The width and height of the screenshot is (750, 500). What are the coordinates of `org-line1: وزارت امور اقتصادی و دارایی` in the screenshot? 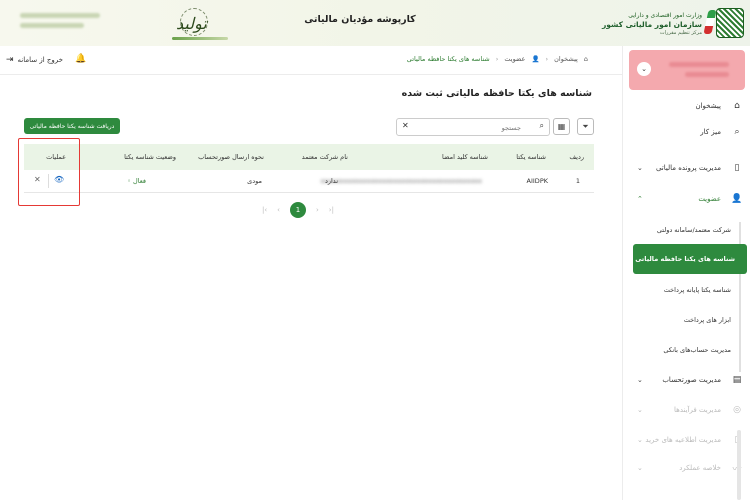 It's located at (665, 15).